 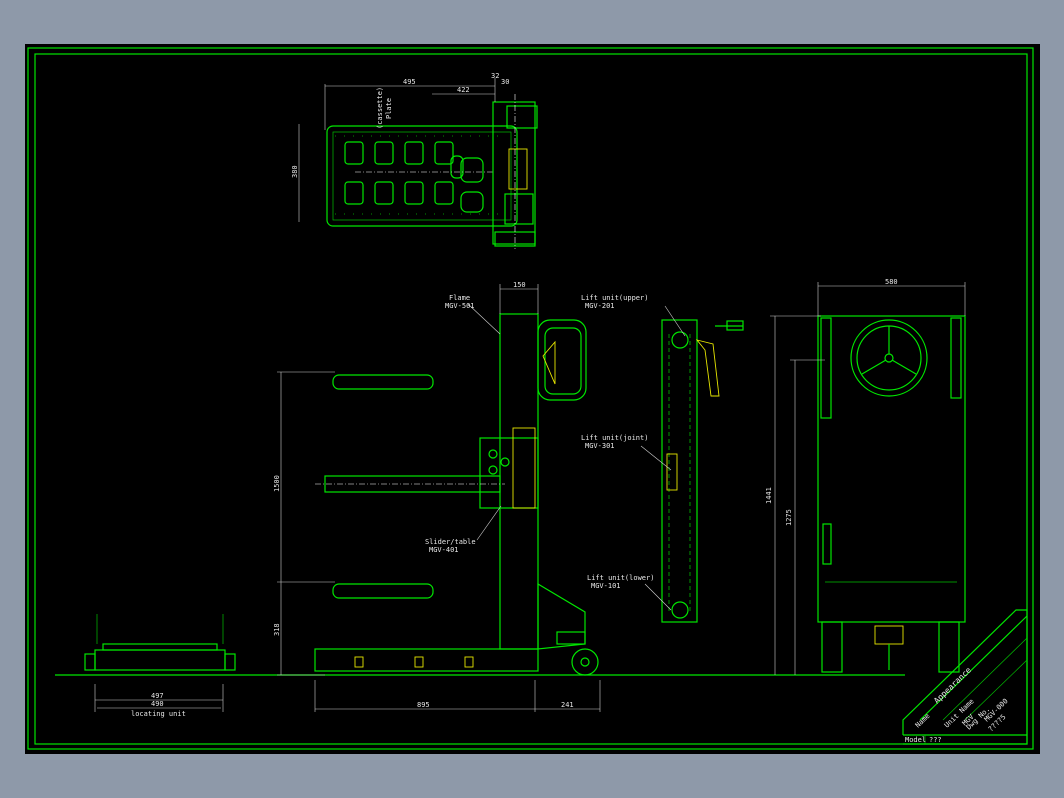 What do you see at coordinates (277, 629) in the screenshot?
I see `side-dim-low: 318` at bounding box center [277, 629].